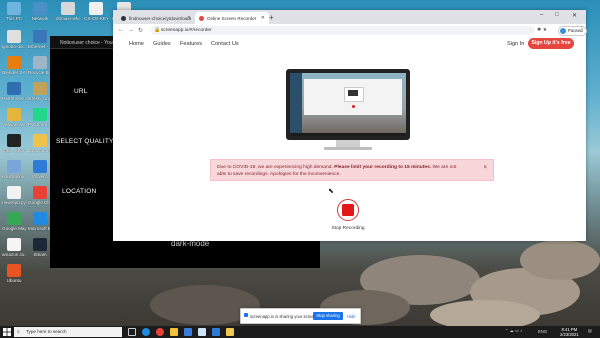  What do you see at coordinates (157, 30) in the screenshot?
I see `lock-icon: 🔒` at bounding box center [157, 30].